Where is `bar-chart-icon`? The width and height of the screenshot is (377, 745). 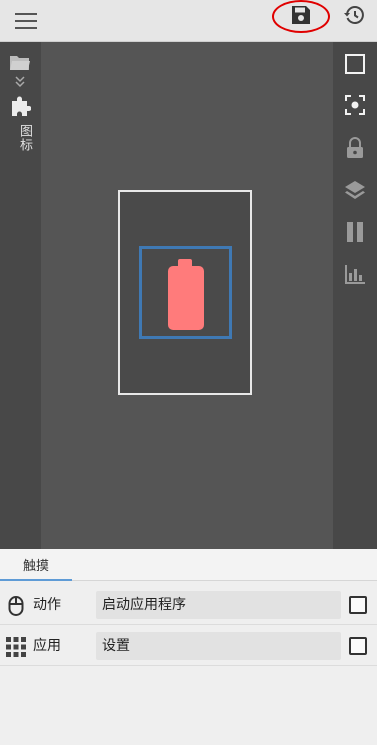 bar-chart-icon is located at coordinates (355, 274).